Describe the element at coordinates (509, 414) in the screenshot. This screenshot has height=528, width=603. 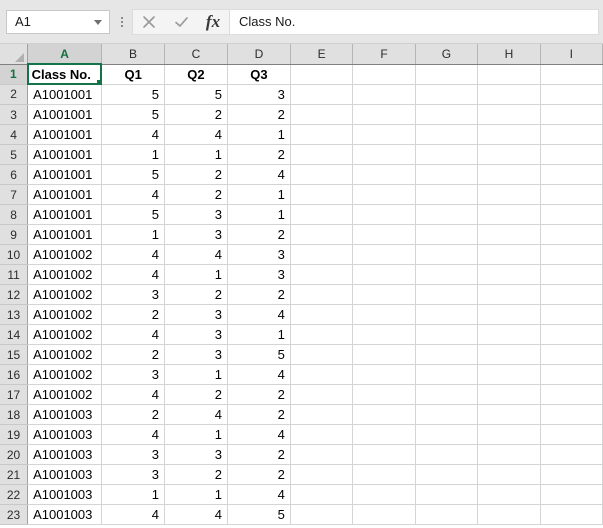
I see `cell-H18` at that location.